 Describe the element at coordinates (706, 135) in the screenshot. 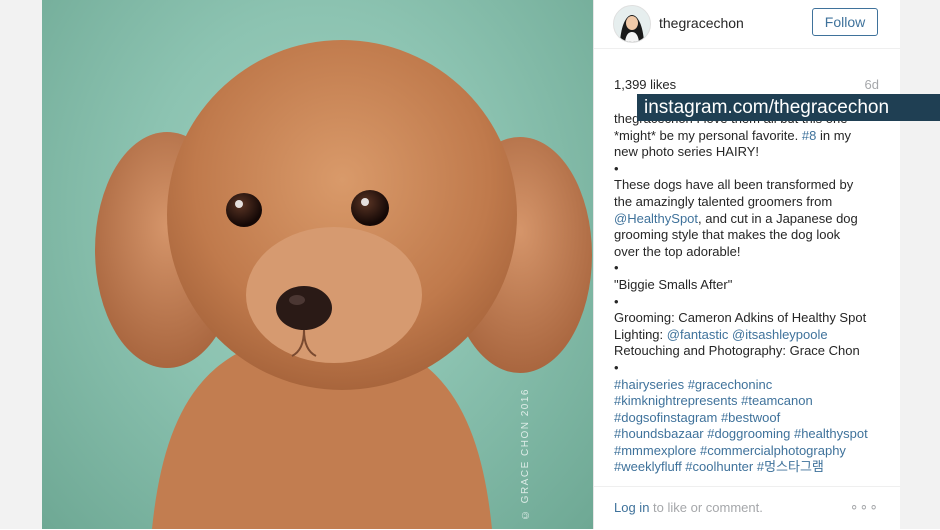

I see `caption-text: *might* be my personal favorite.` at that location.